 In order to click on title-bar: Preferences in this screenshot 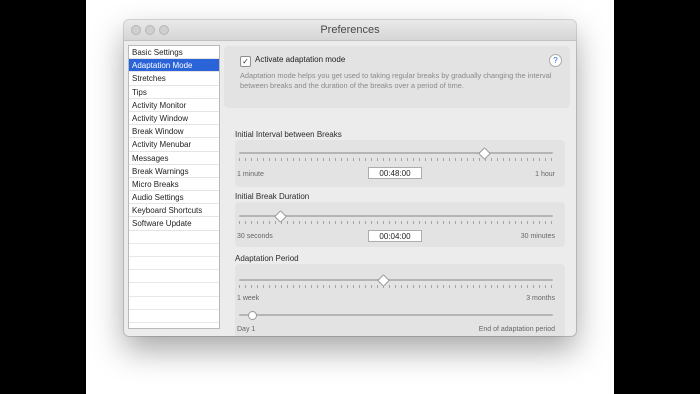, I will do `click(350, 30)`.